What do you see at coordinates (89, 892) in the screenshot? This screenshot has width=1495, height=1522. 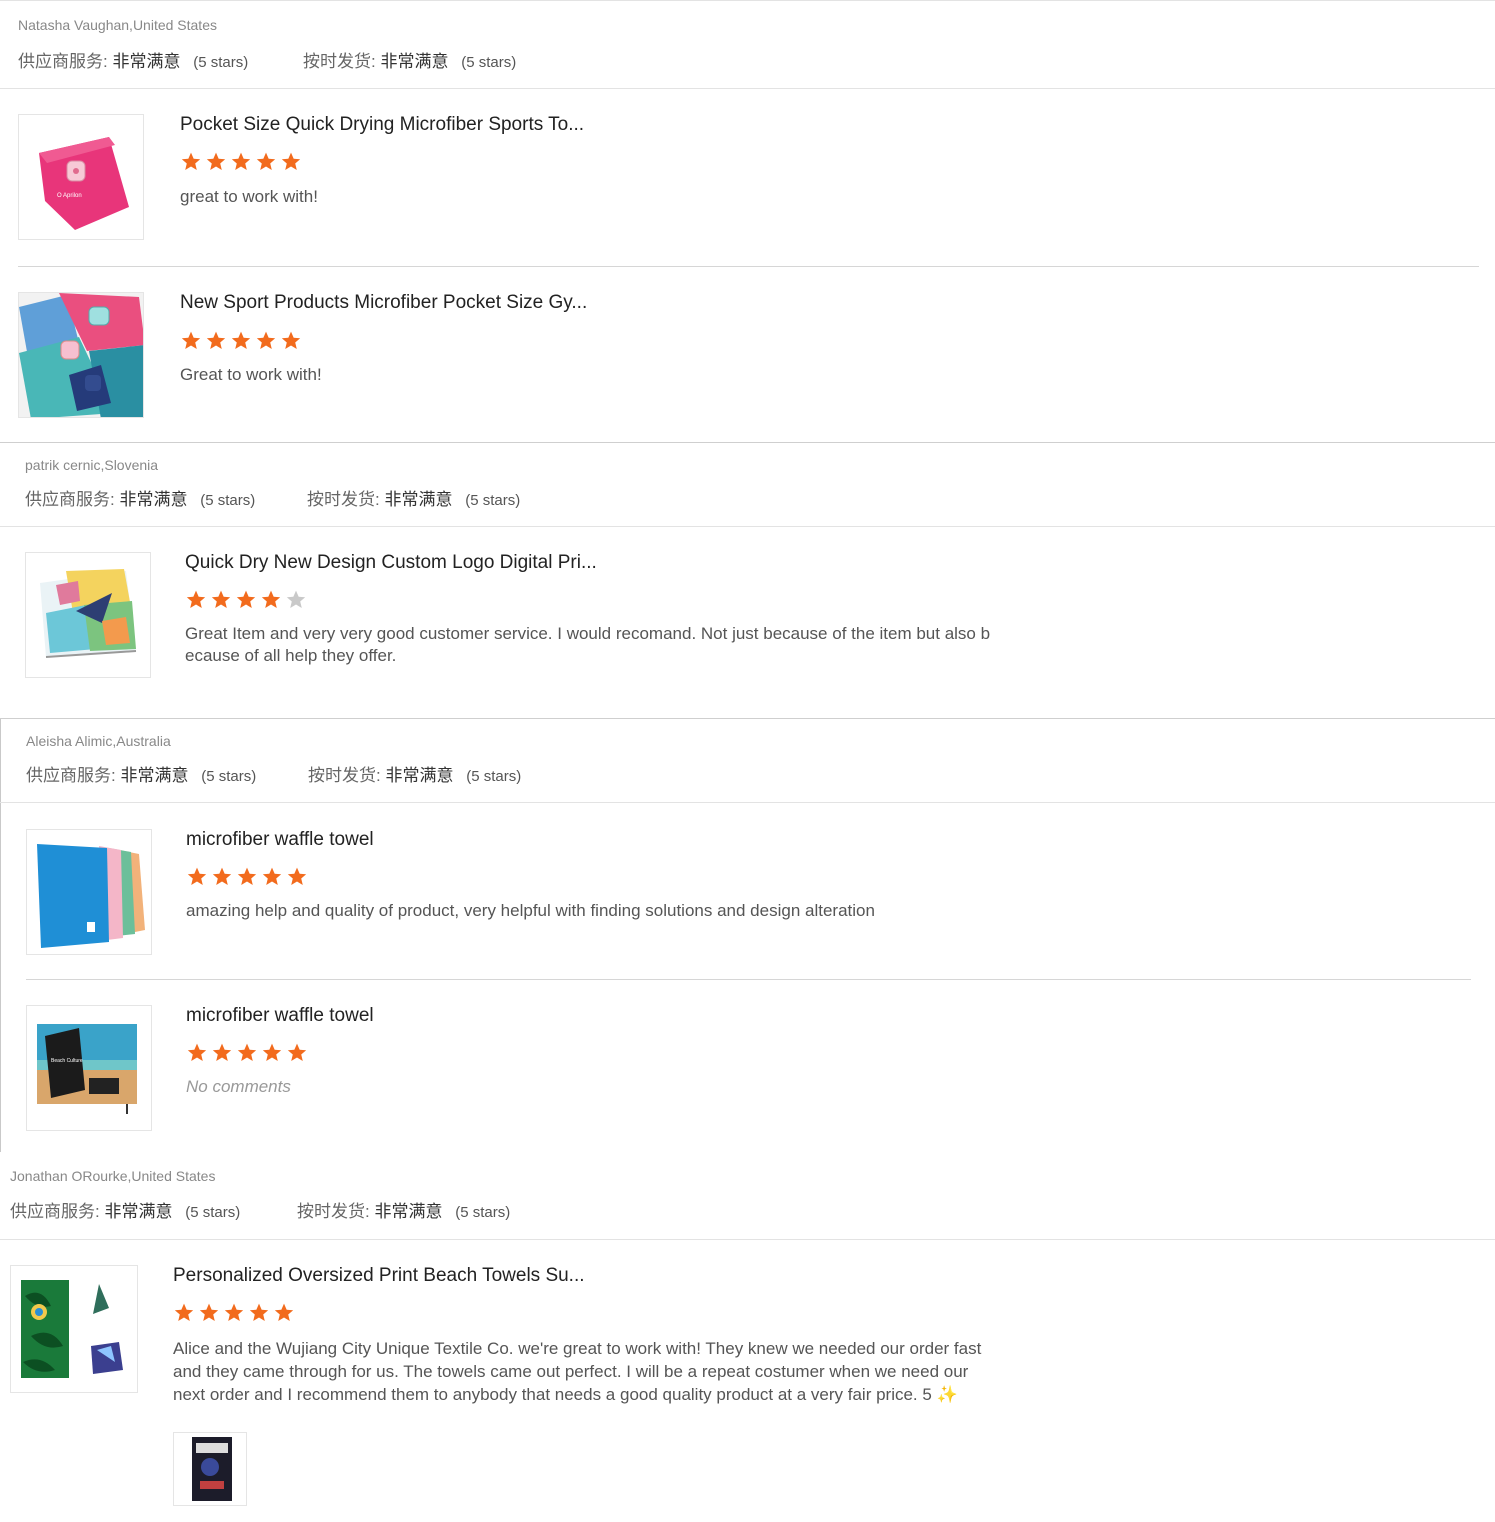 I see `waffle-towels-image` at bounding box center [89, 892].